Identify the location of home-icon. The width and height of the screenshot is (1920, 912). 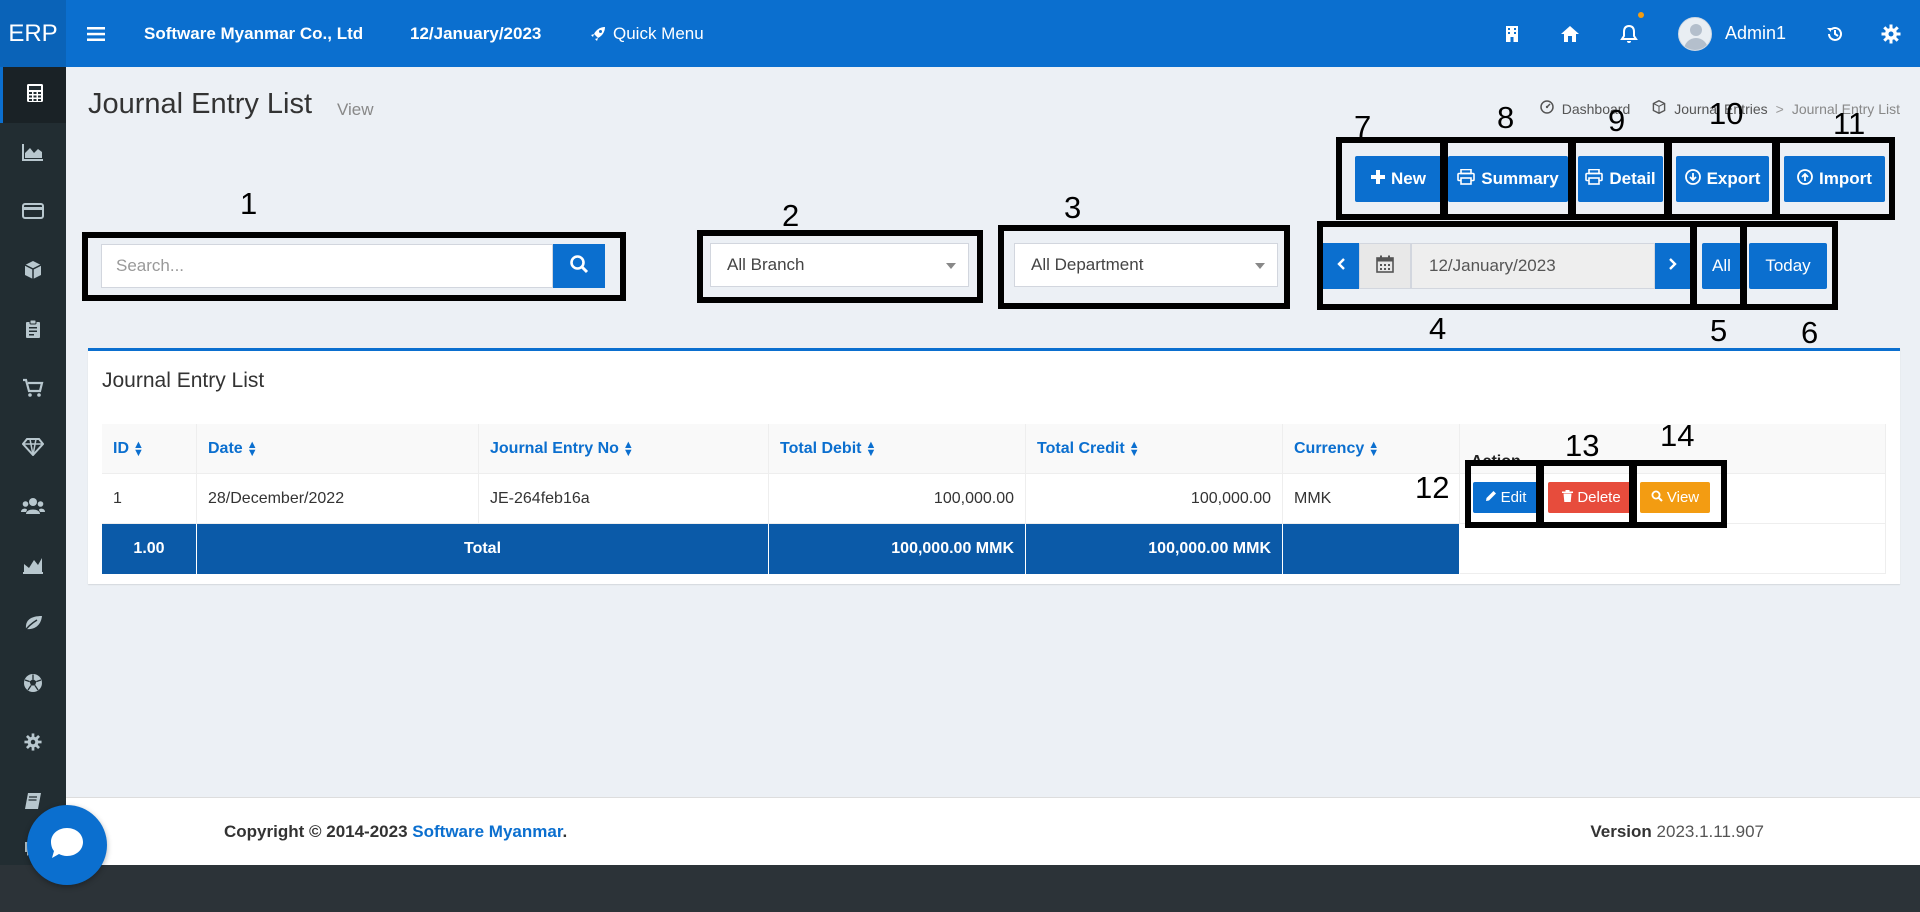
(1570, 33).